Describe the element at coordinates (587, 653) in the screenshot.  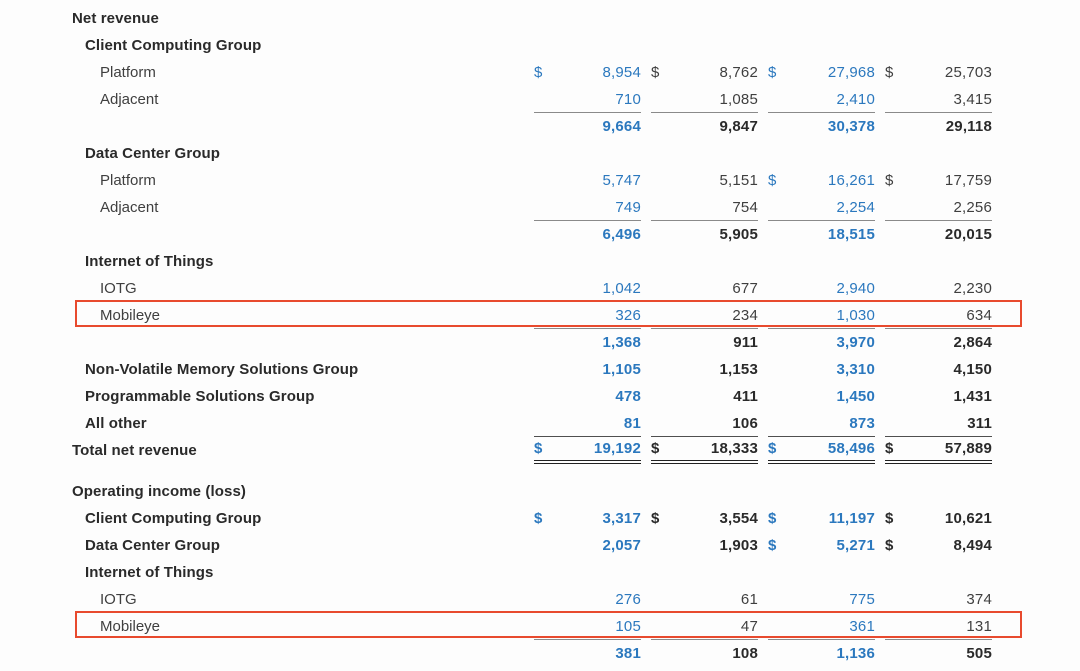
I see `cell-oi-subtotal-col1: 381` at that location.